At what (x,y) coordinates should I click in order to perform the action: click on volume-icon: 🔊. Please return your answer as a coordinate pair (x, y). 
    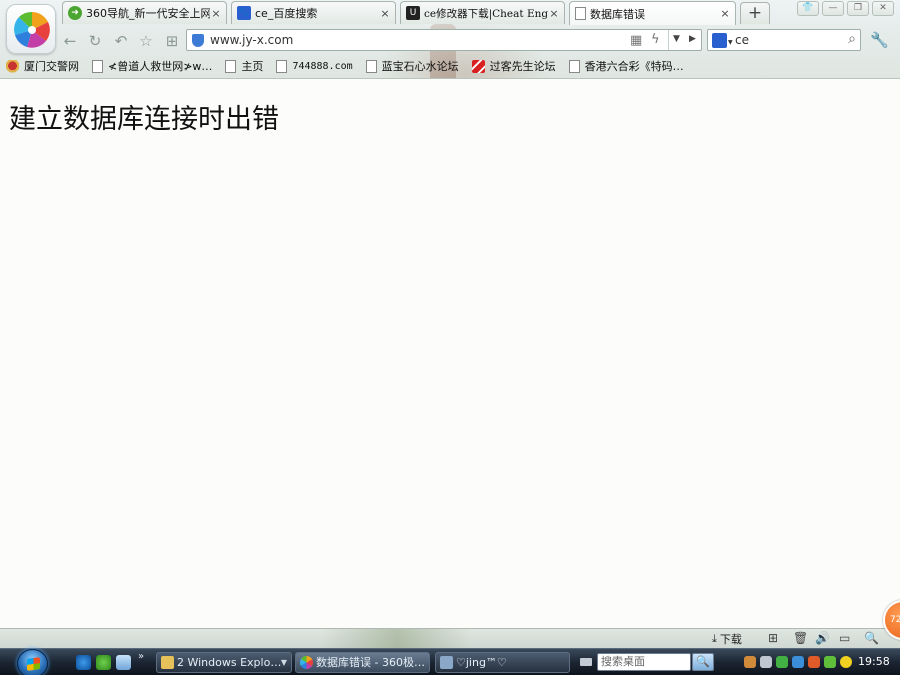
    Looking at the image, I should click on (822, 638).